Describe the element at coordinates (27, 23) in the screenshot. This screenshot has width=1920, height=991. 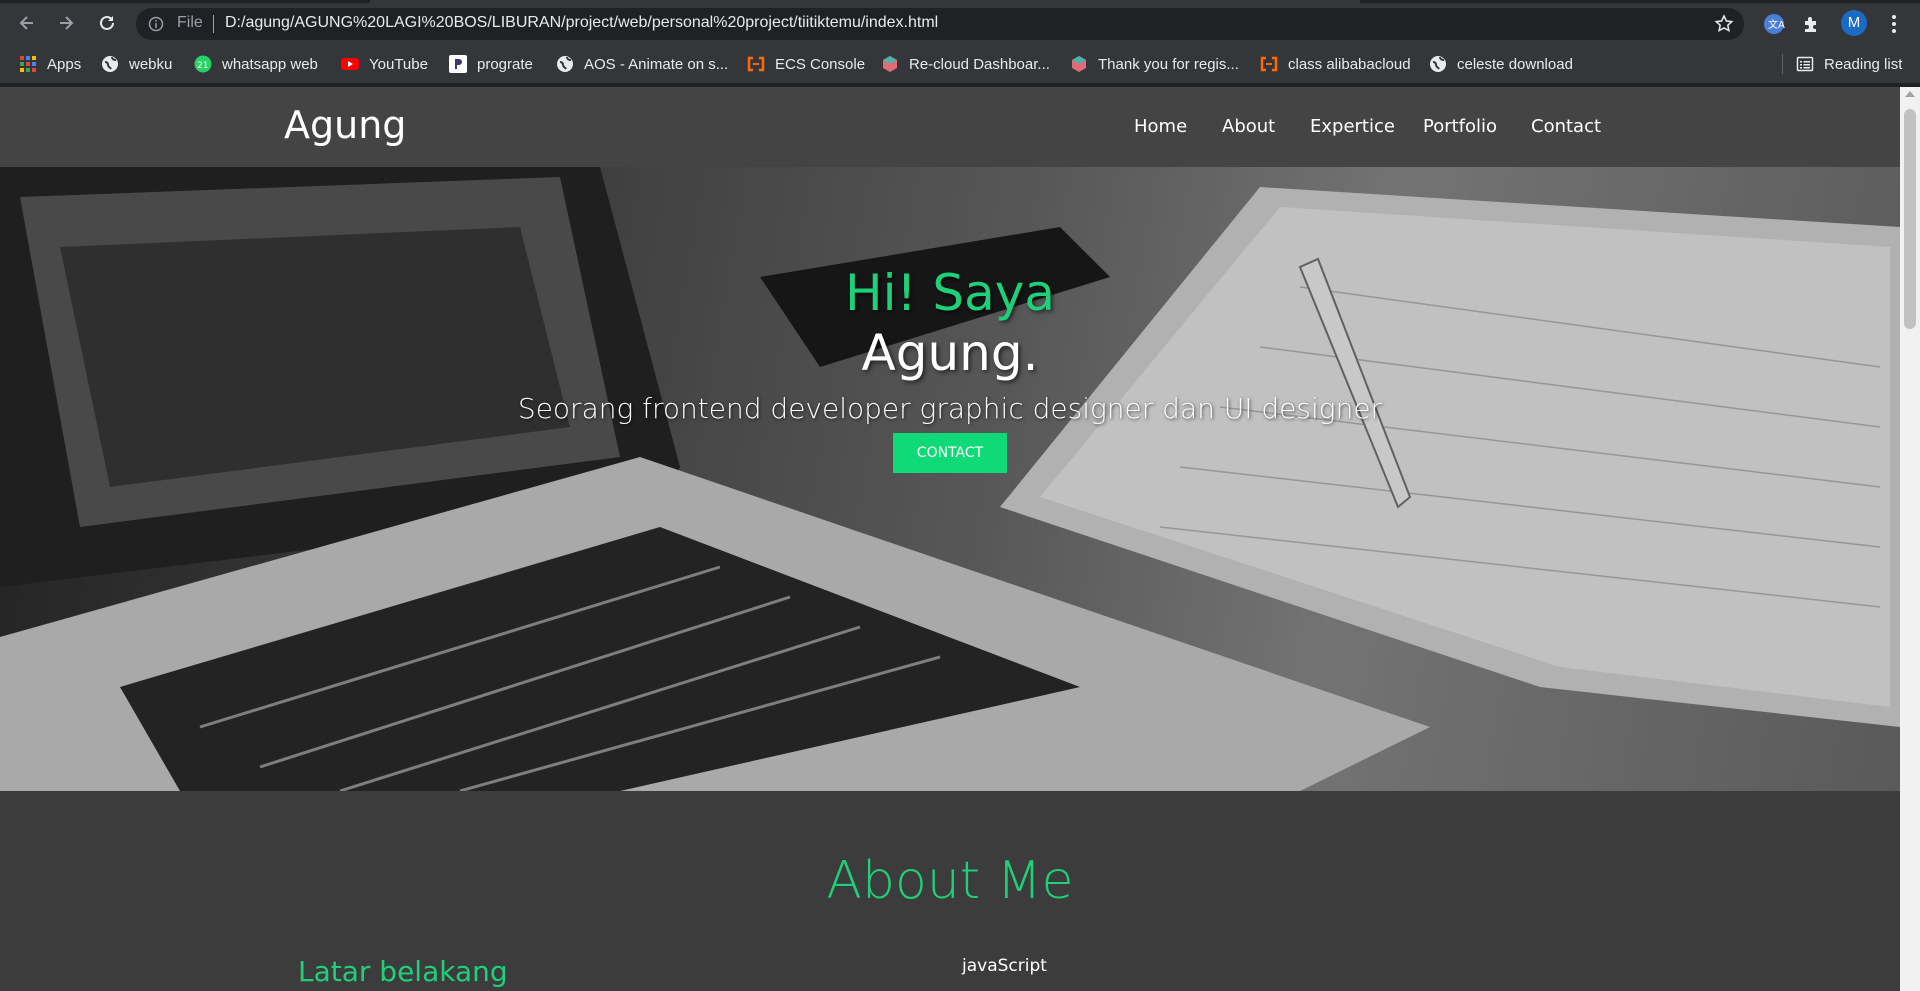
I see `back-arrow-icon` at that location.